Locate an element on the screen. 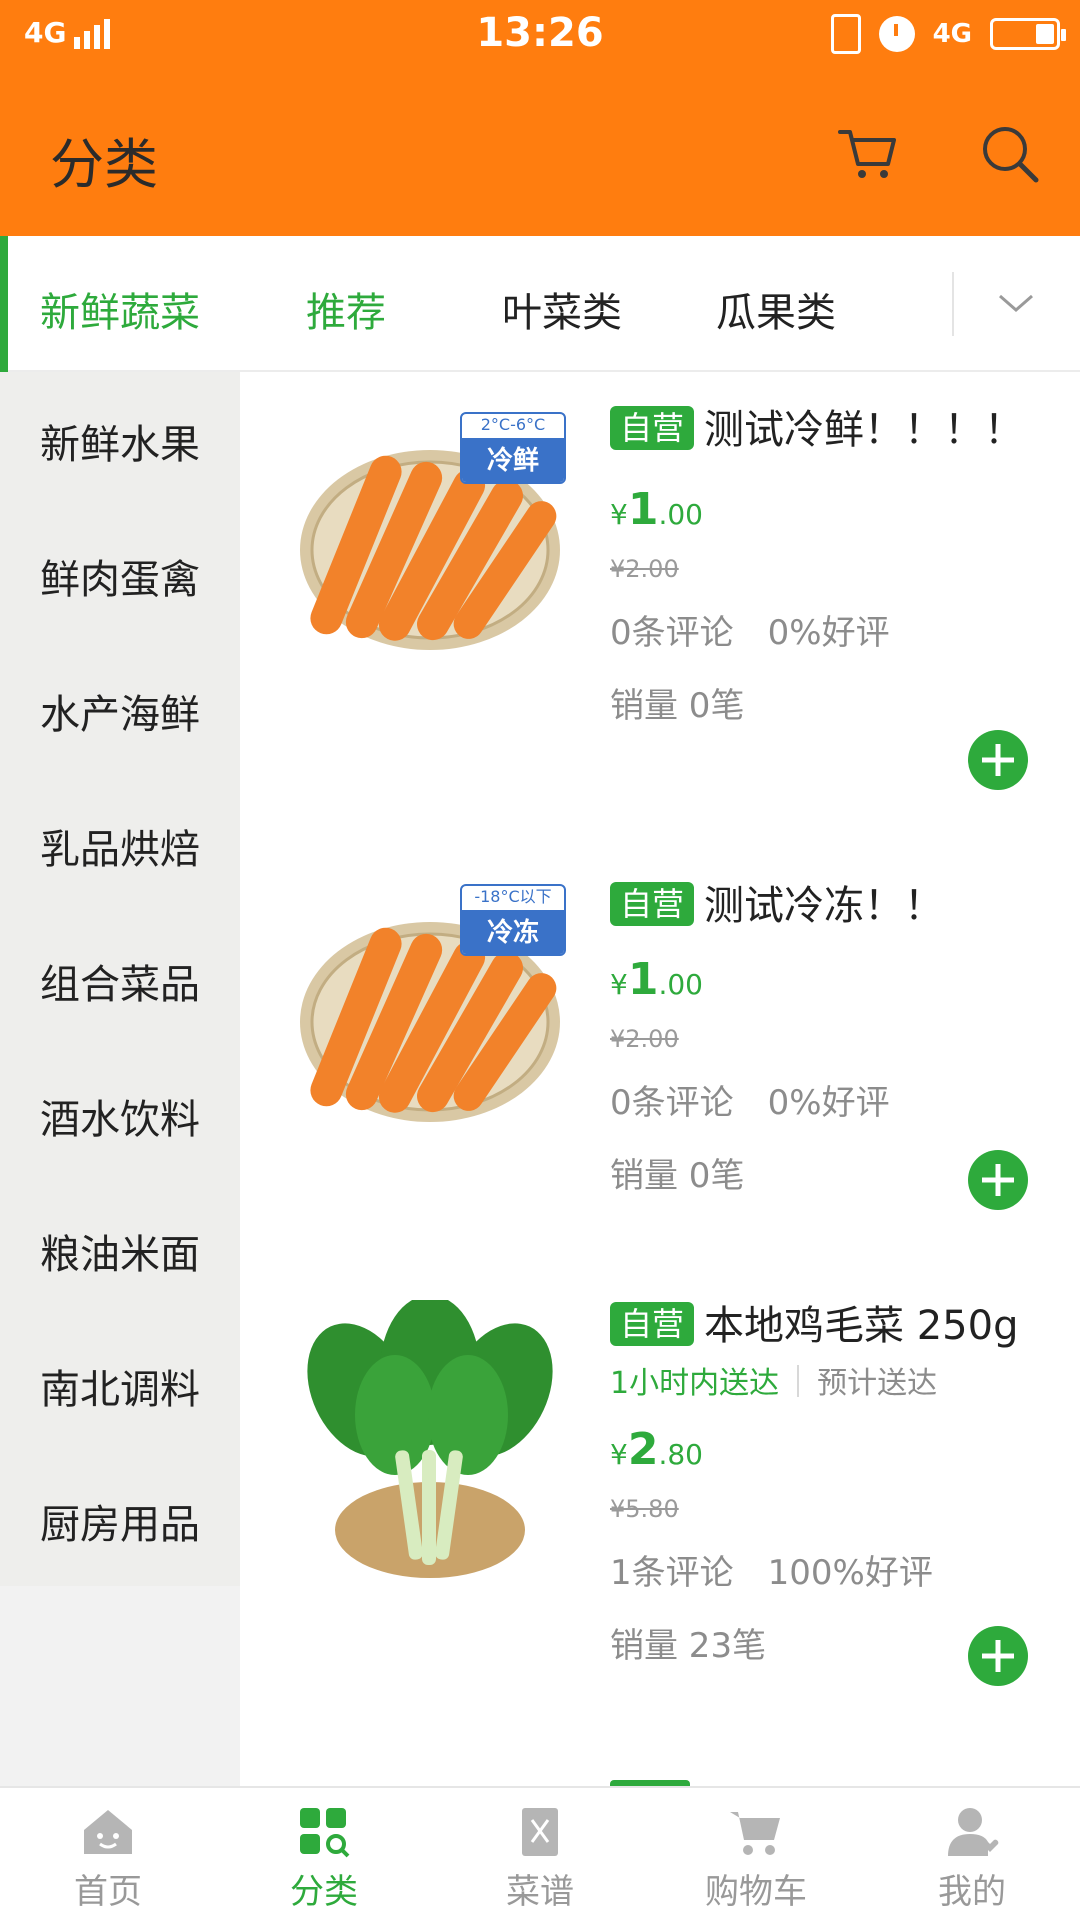 The width and height of the screenshot is (1080, 1920). page-title: 分类 is located at coordinates (104, 164).